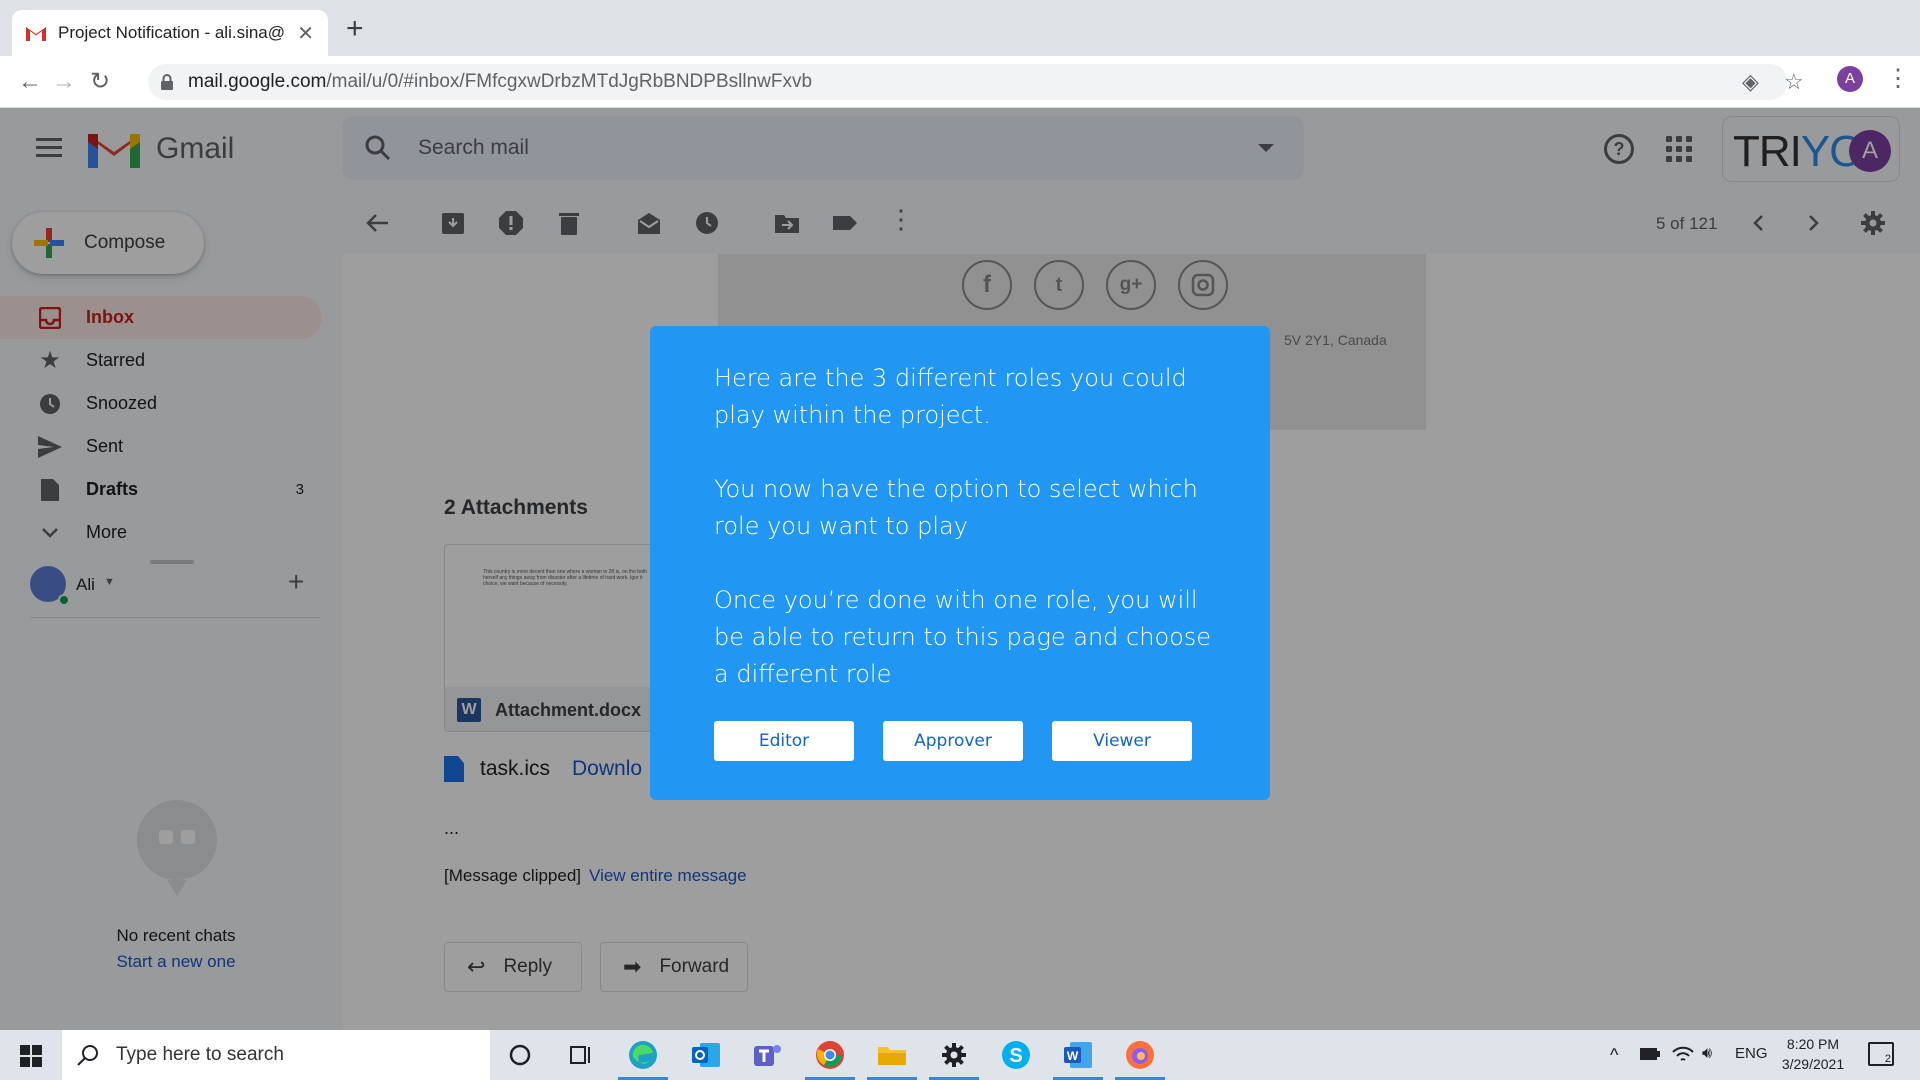 The width and height of the screenshot is (1920, 1080). Describe the element at coordinates (167, 82) in the screenshot. I see `lock-icon` at that location.